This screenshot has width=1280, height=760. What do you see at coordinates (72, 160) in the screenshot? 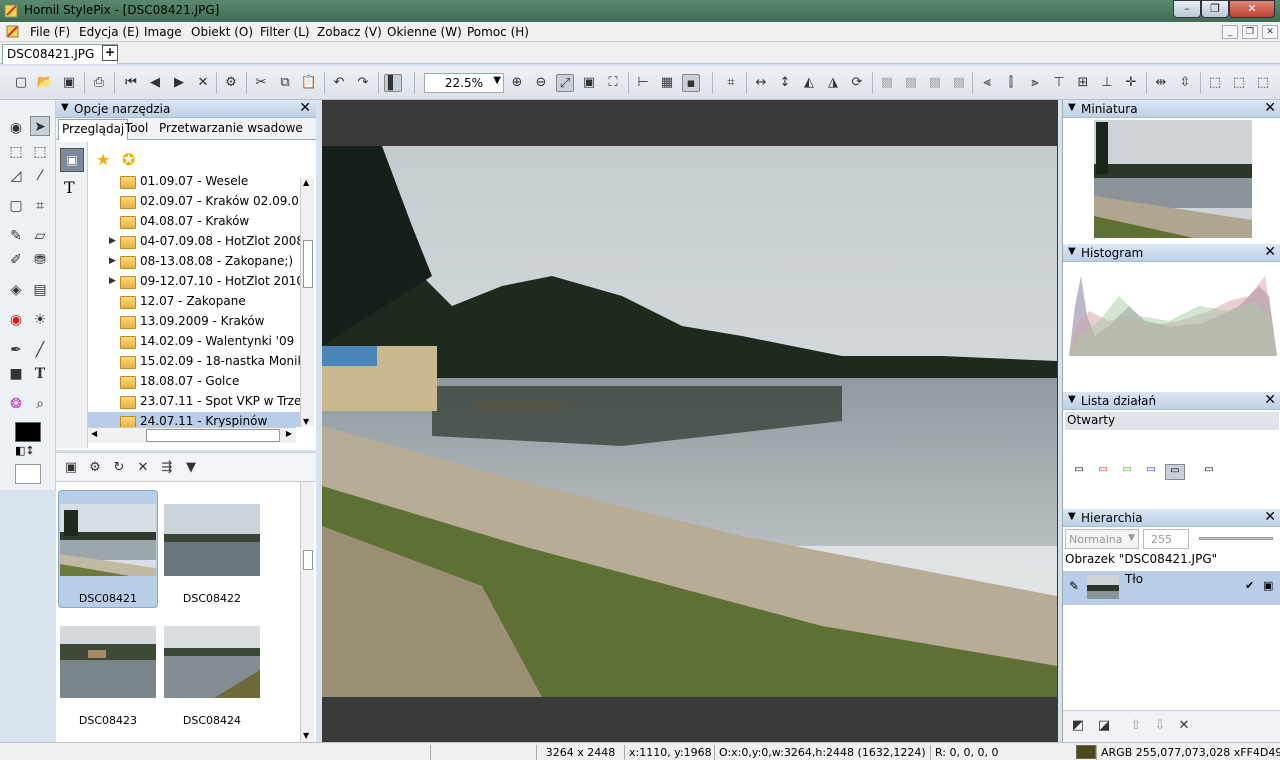
I see `browse-view-icon: ▣` at bounding box center [72, 160].